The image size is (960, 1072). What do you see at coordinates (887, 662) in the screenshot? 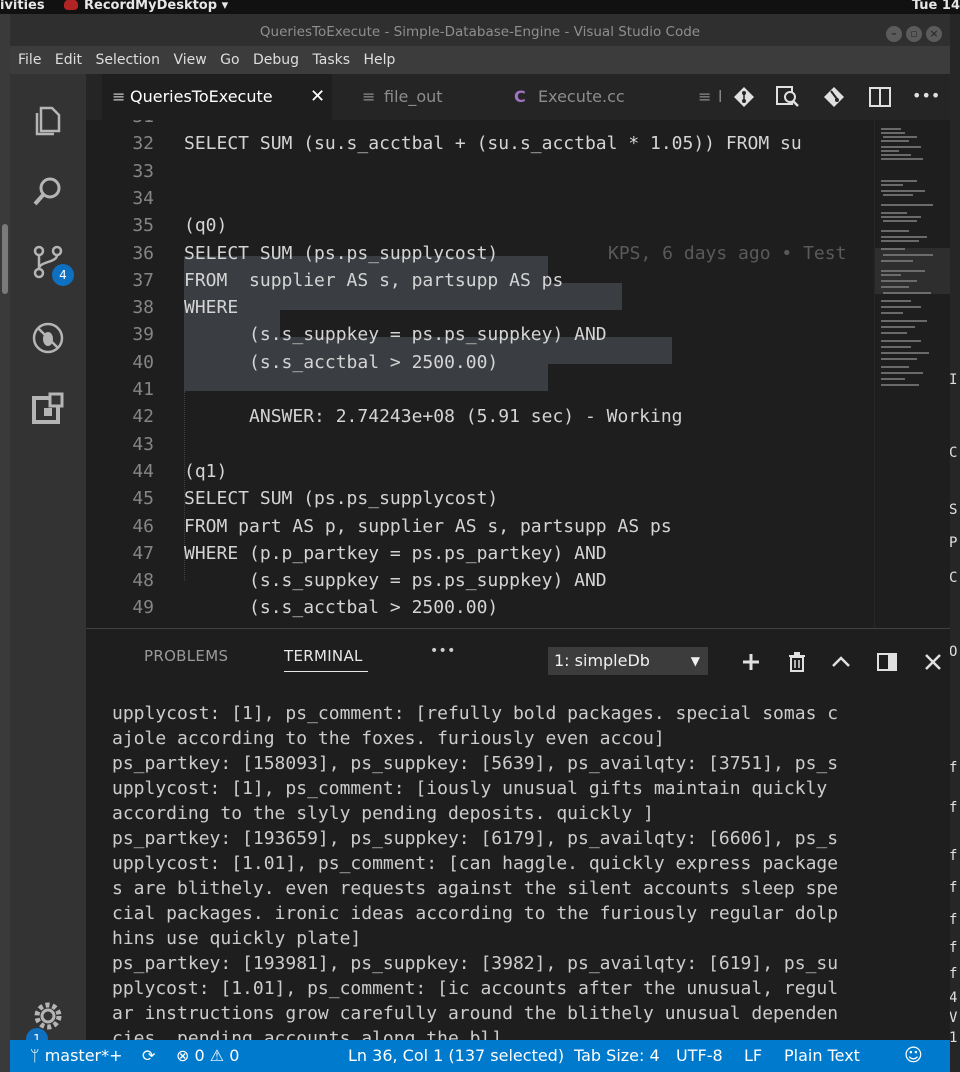
I see `panel-layout-icon` at bounding box center [887, 662].